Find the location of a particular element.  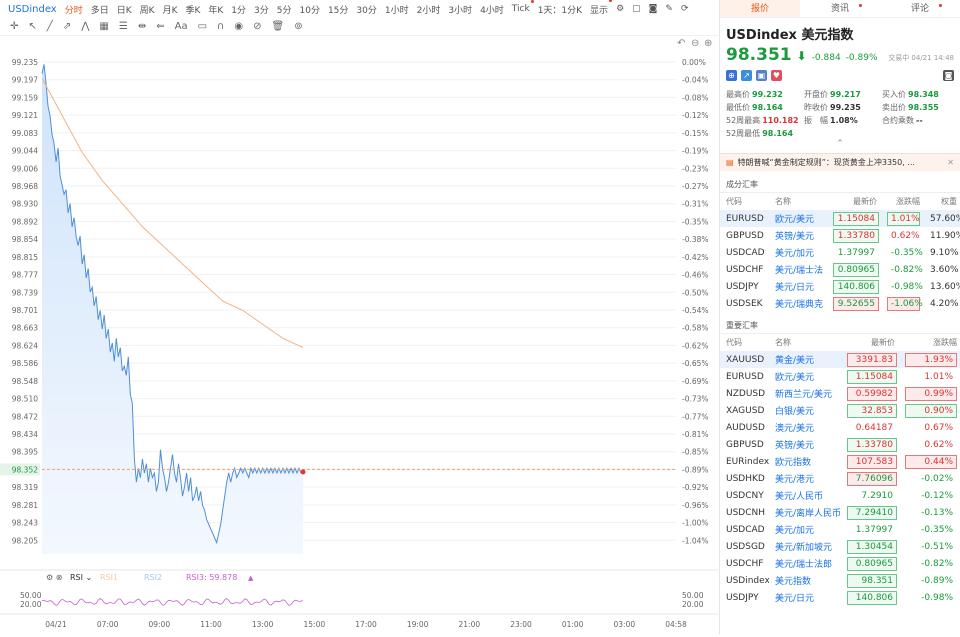

share-icon: ↗ is located at coordinates (746, 75).